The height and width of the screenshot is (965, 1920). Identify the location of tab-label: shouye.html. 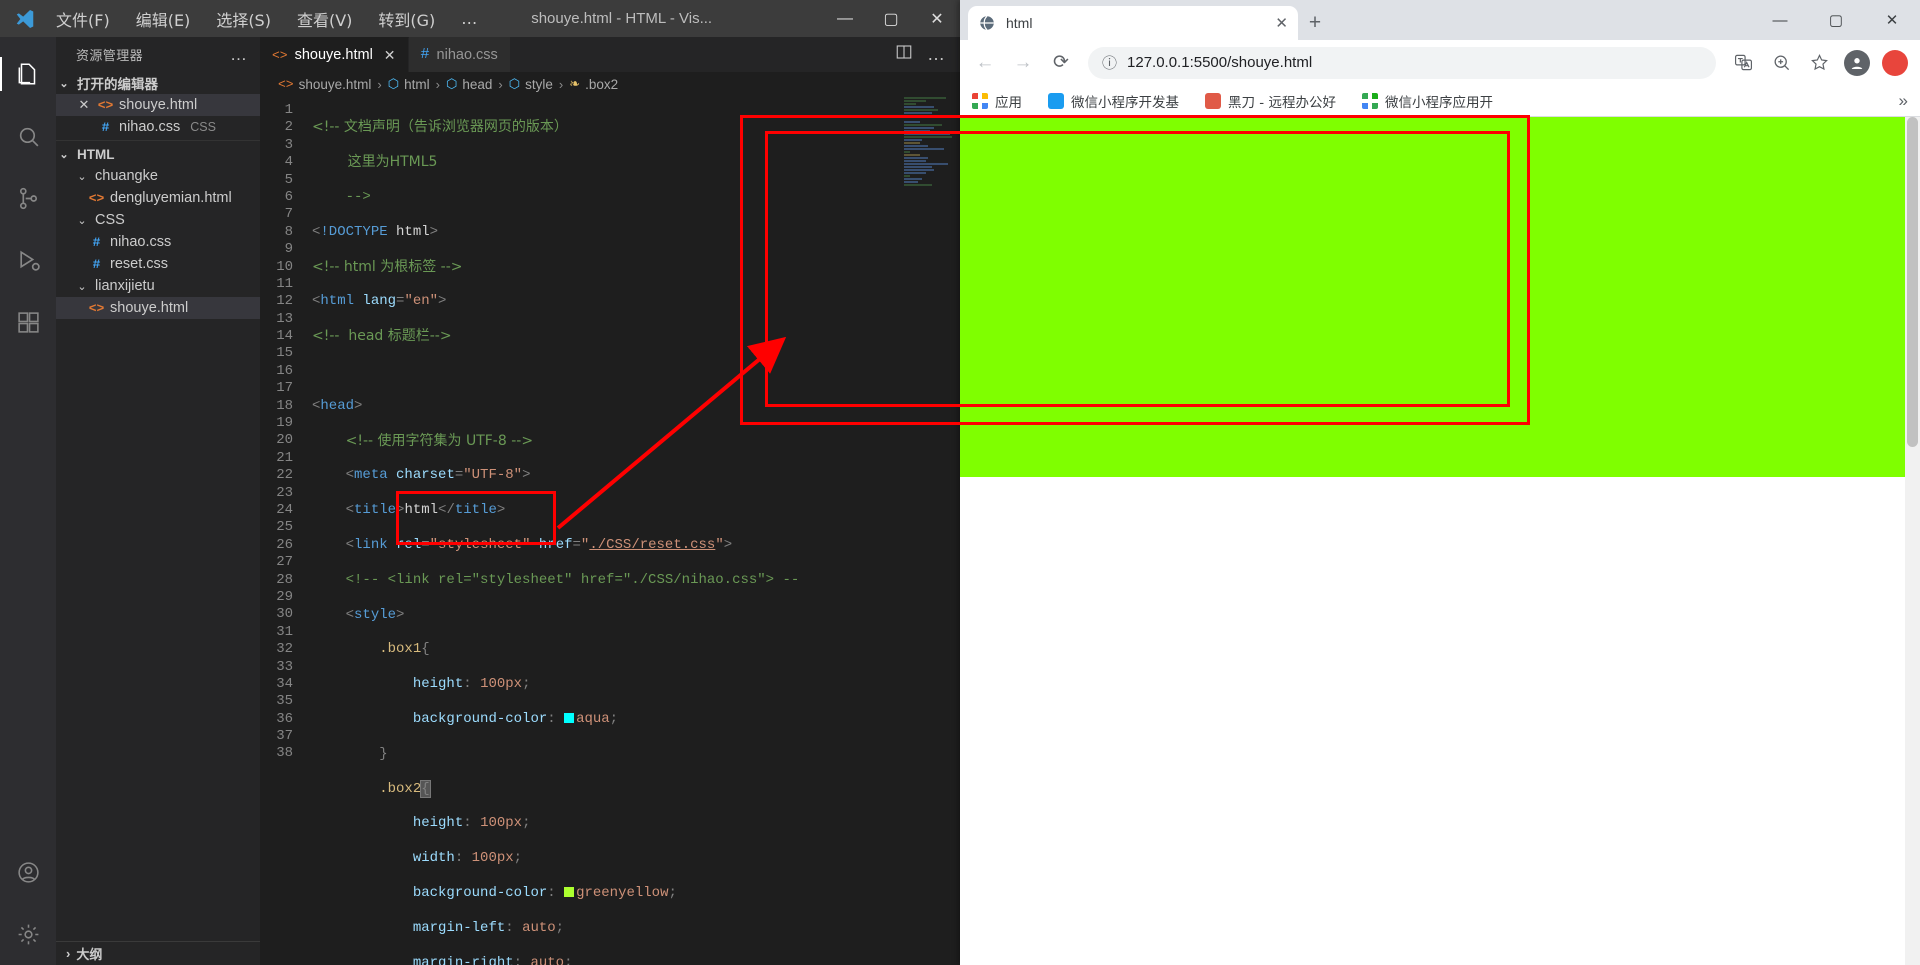
(333, 55).